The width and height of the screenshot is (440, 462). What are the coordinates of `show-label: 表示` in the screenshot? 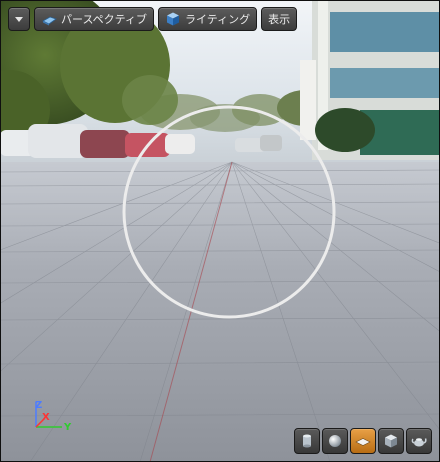 It's located at (279, 19).